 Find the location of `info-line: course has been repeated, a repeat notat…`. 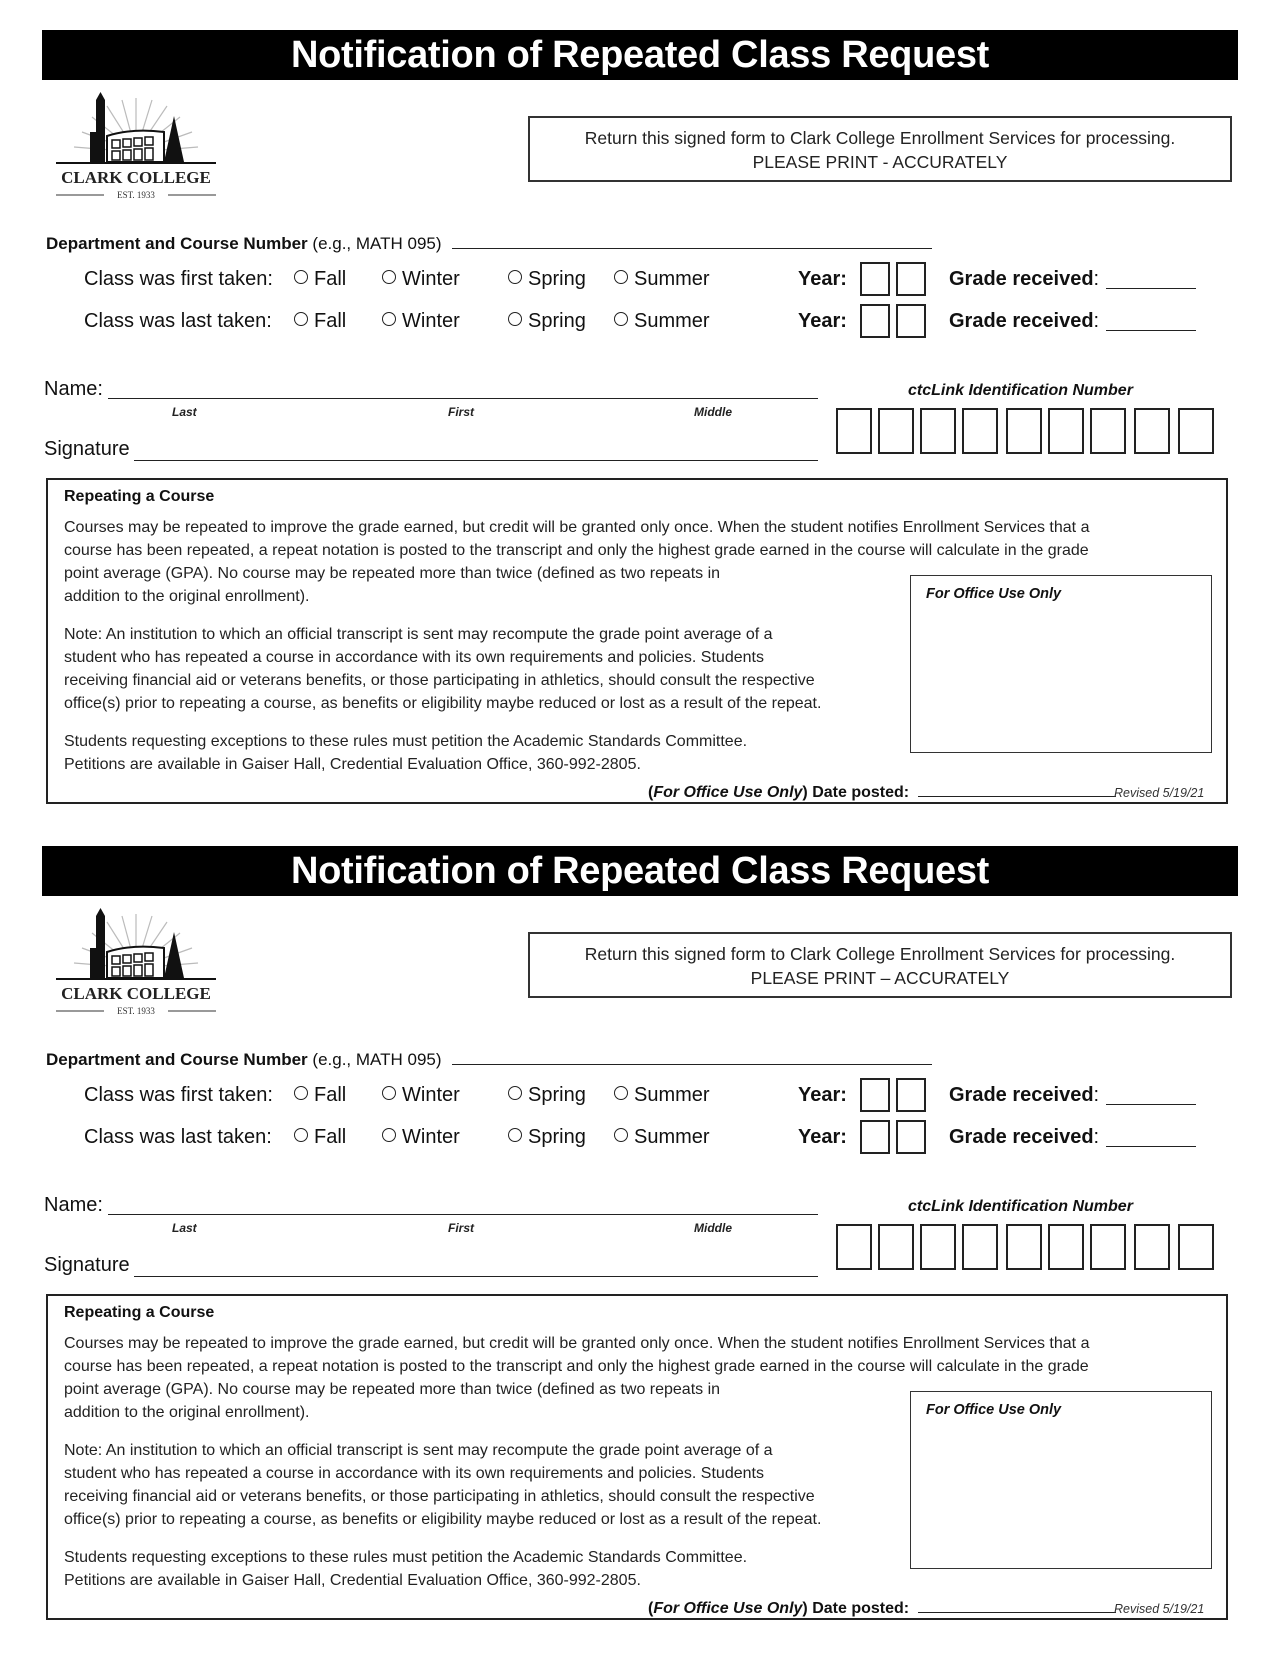

info-line: course has been repeated, a repeat notat… is located at coordinates (576, 550).